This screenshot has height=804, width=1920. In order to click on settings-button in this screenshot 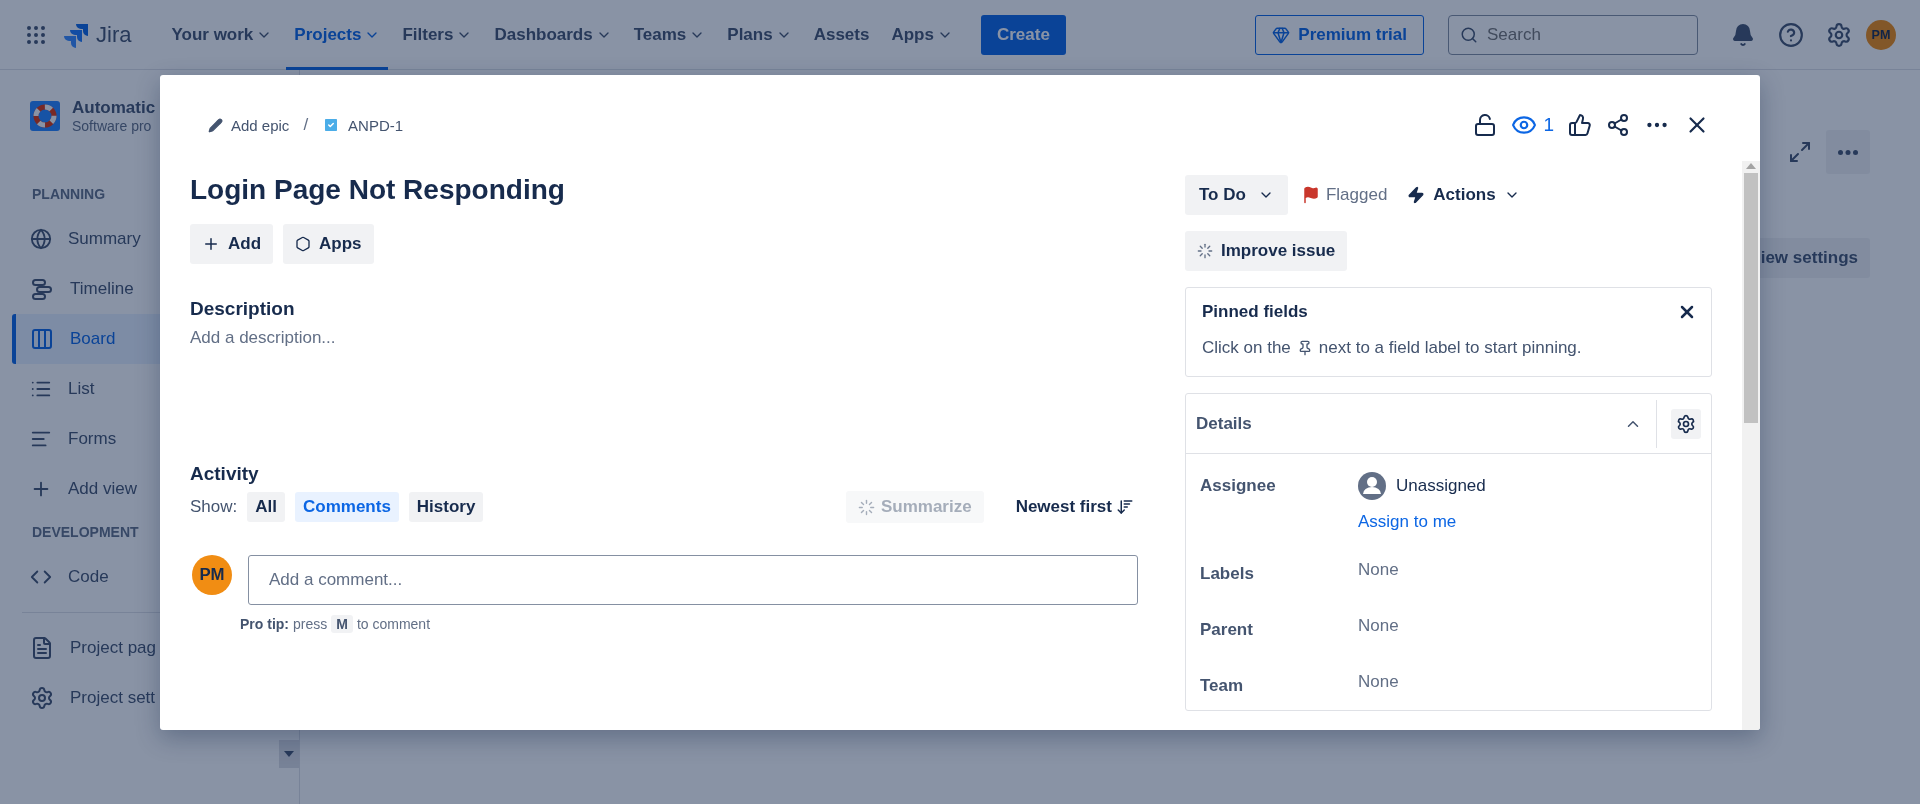, I will do `click(1686, 423)`.